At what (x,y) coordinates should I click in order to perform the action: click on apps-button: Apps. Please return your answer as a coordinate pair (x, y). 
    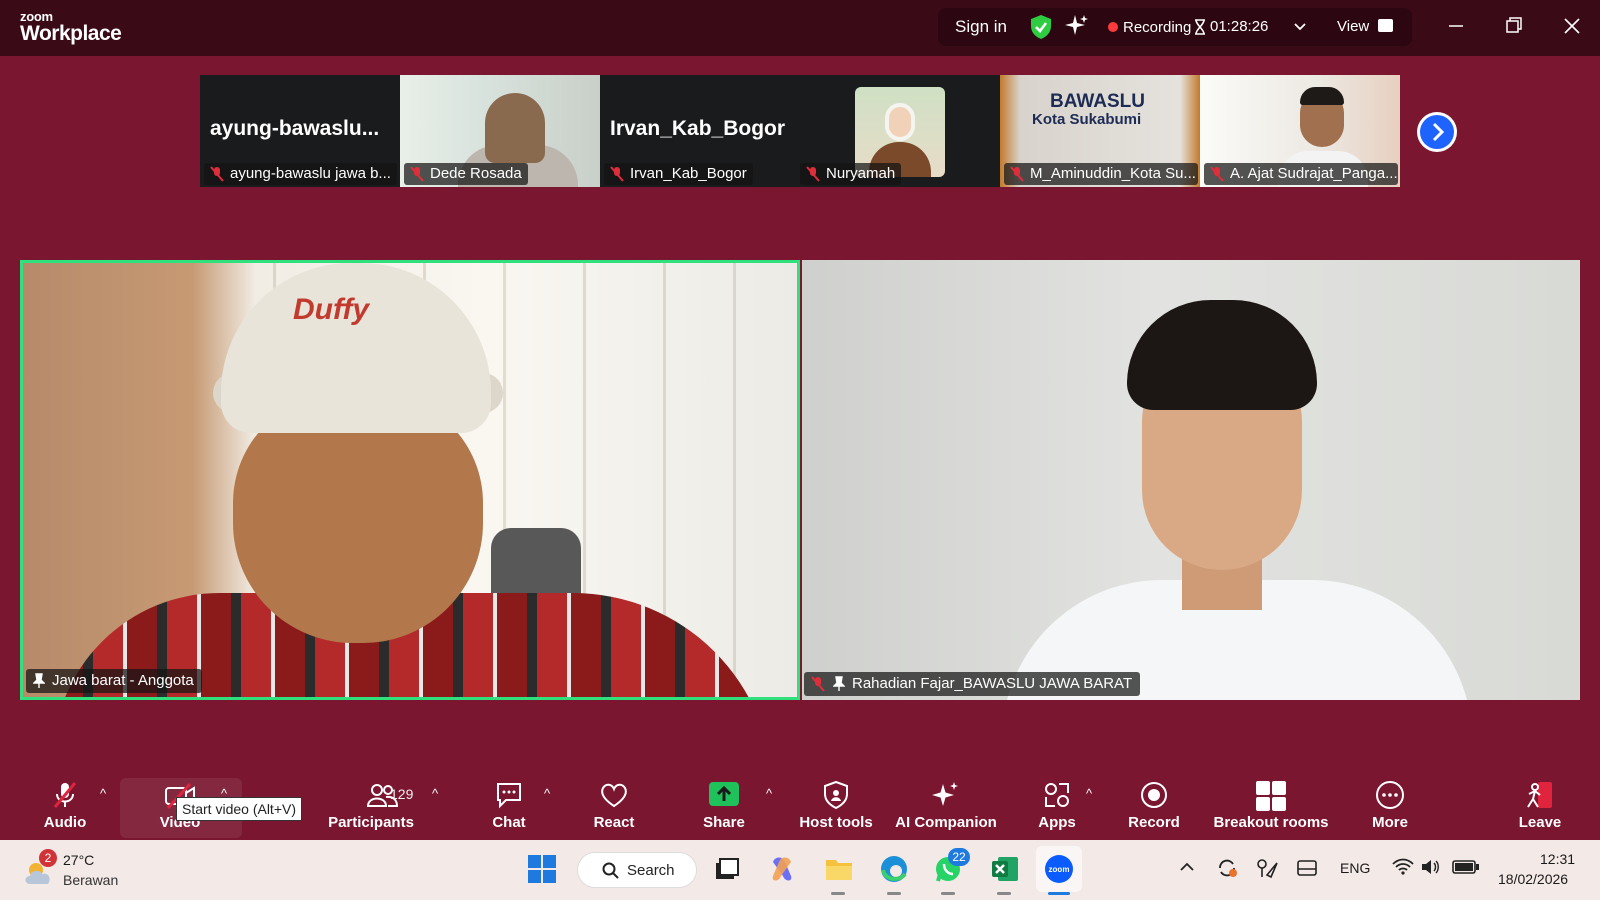
    Looking at the image, I should click on (1057, 808).